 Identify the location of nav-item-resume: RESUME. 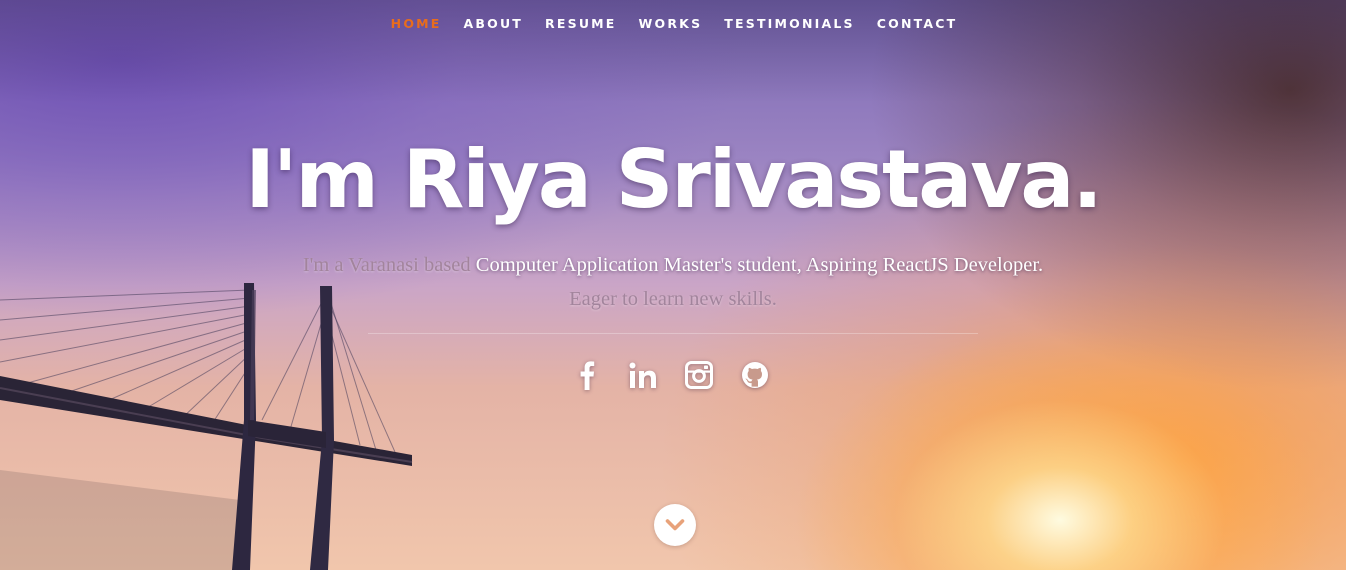
(581, 23).